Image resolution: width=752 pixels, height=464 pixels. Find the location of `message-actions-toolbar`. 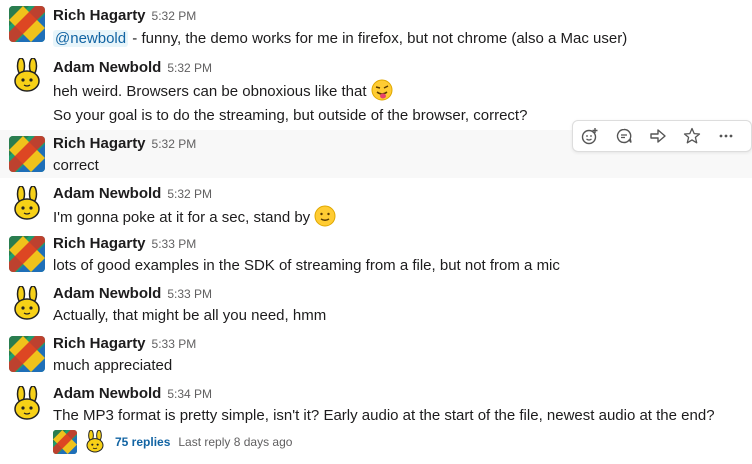

message-actions-toolbar is located at coordinates (662, 136).